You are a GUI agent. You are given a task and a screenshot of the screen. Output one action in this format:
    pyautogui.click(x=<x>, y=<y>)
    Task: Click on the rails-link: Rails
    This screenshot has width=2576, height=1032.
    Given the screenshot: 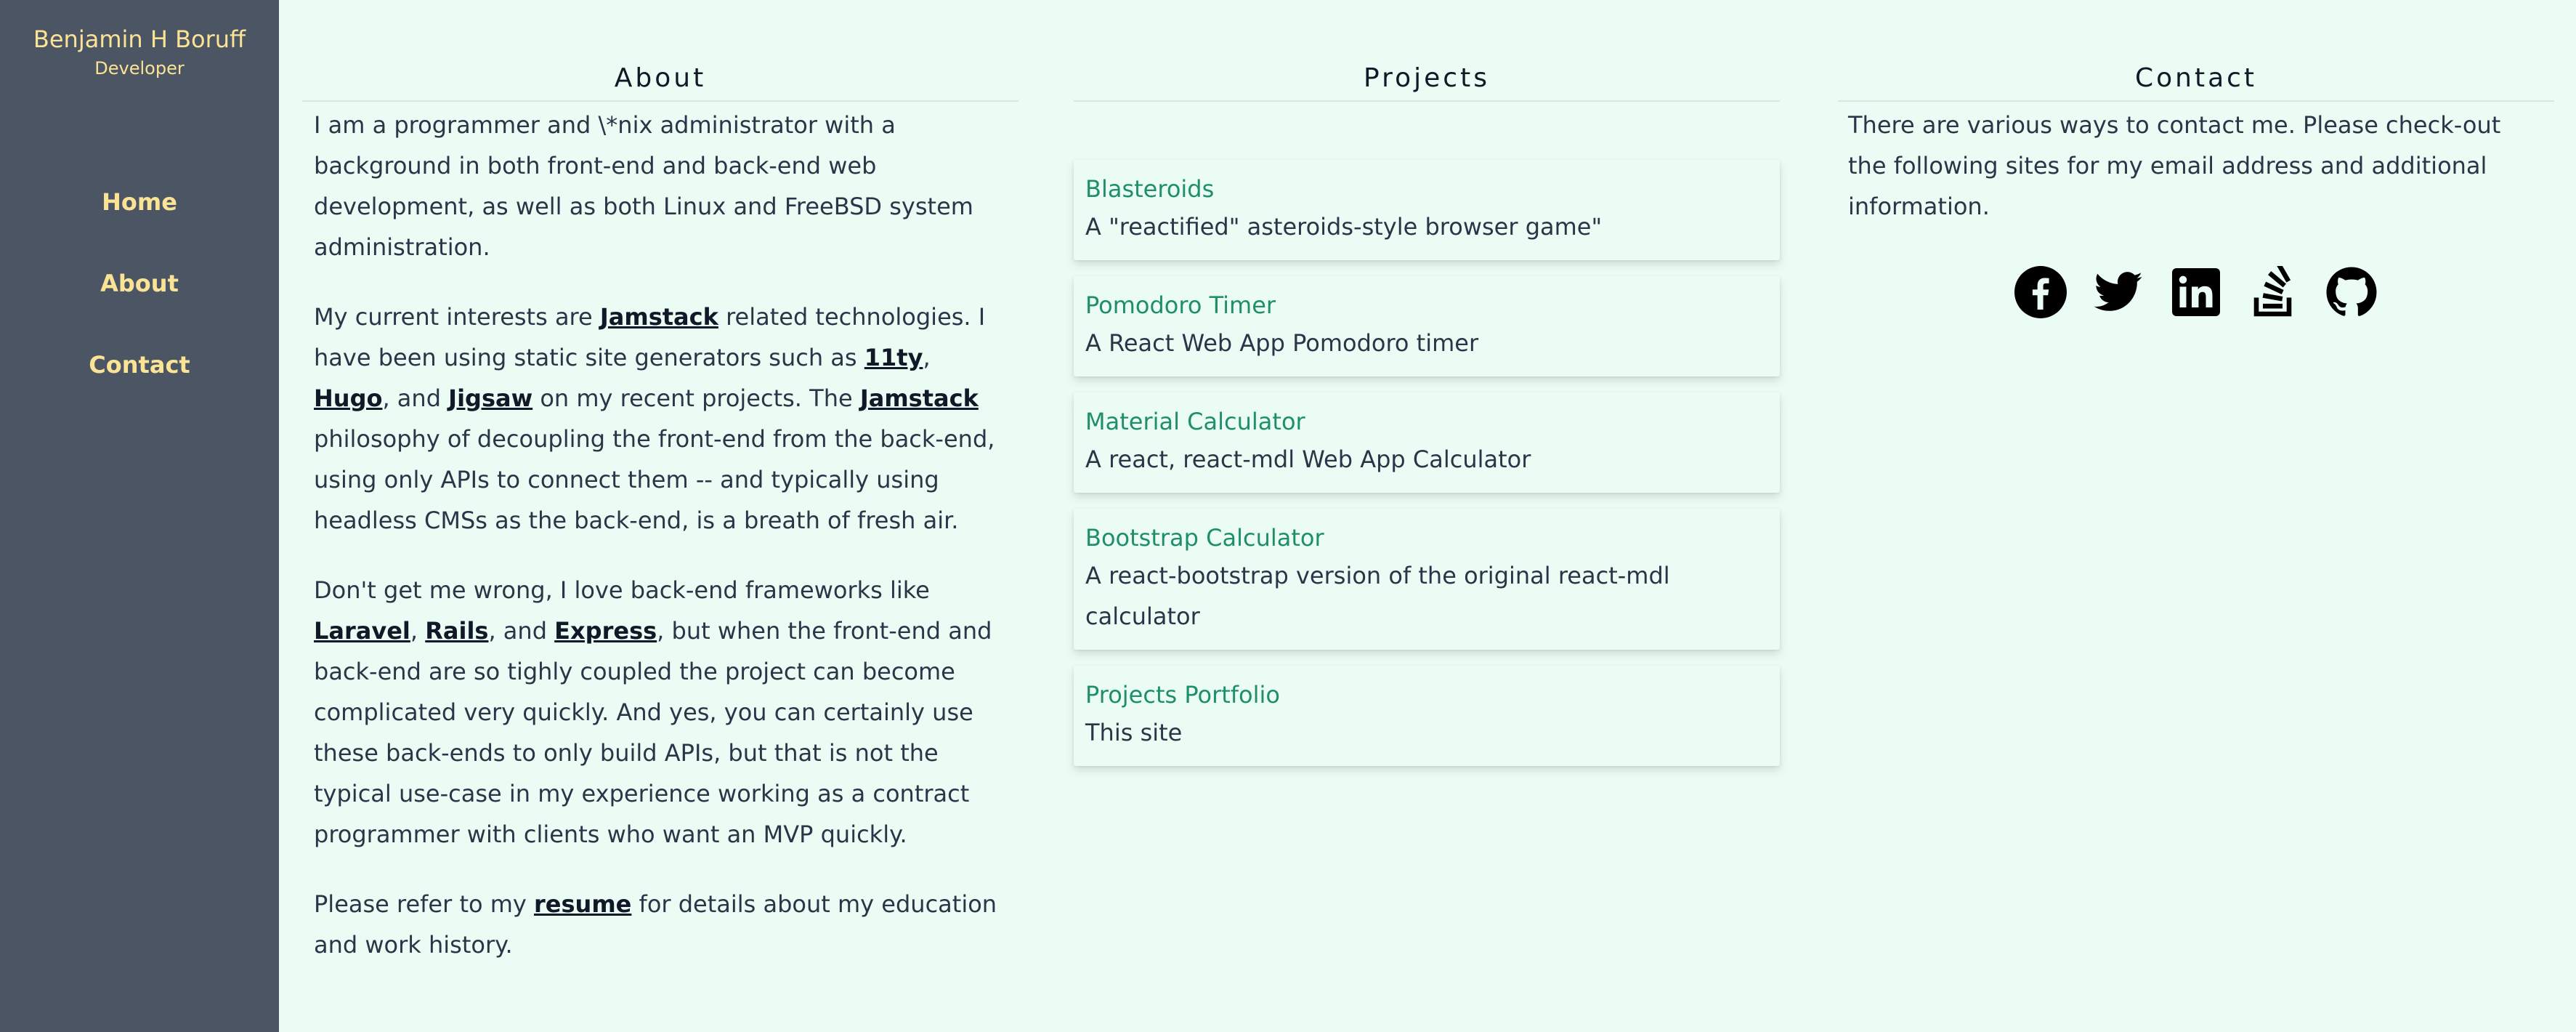 What is the action you would take?
    pyautogui.click(x=456, y=631)
    